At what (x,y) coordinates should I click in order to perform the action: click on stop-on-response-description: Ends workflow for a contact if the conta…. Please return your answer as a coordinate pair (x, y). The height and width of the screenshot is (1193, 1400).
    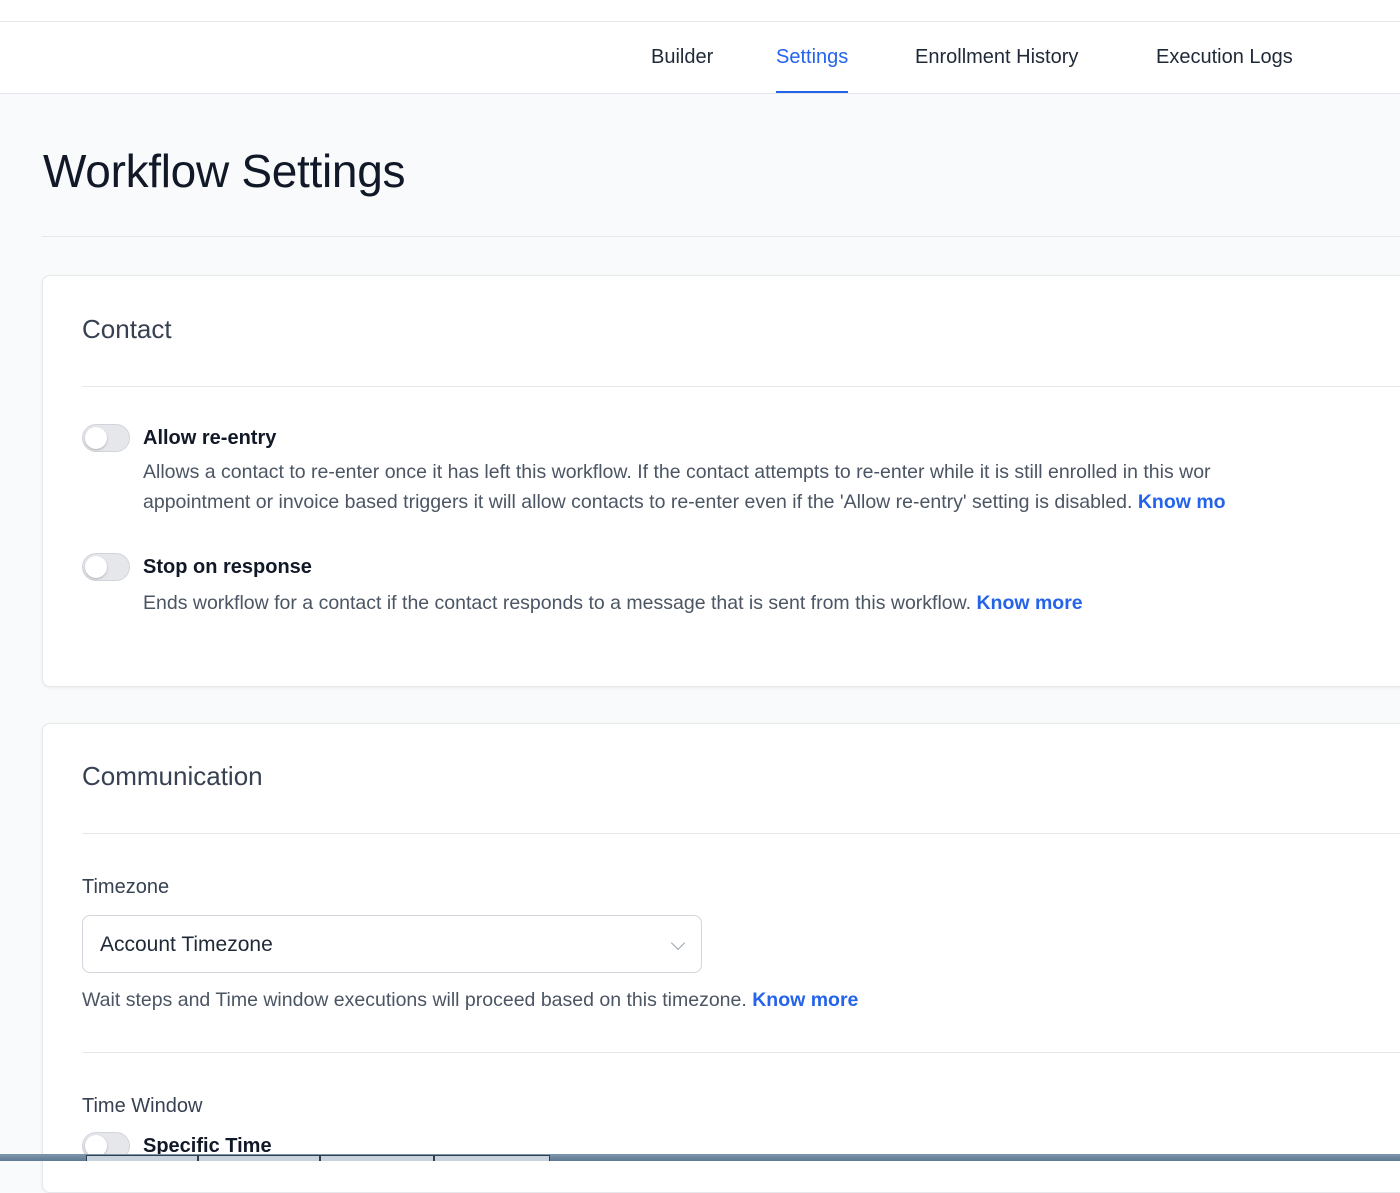
    Looking at the image, I should click on (613, 603).